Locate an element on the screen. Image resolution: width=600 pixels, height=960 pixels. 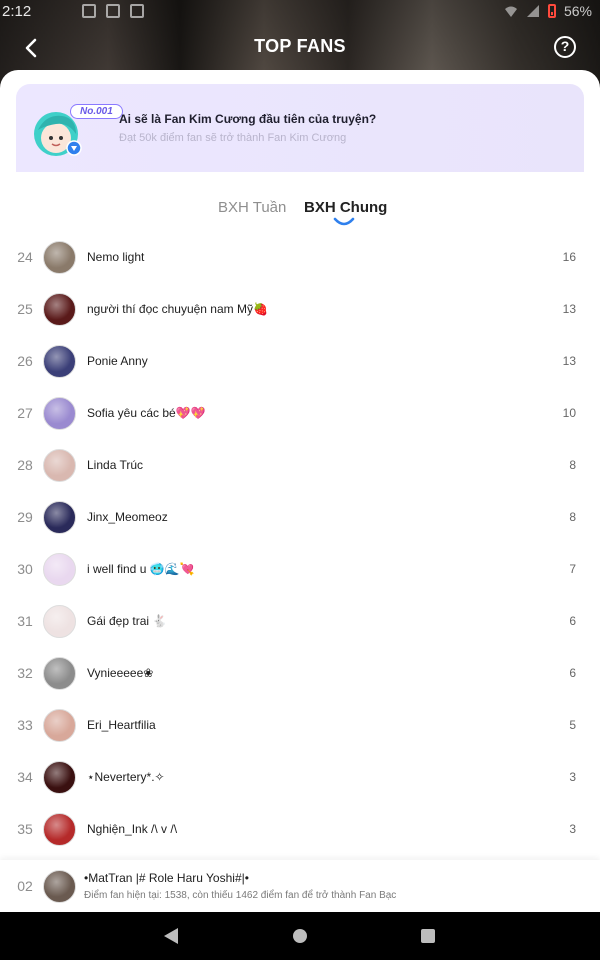
fan-name: Jinx_Meomeoz is located at coordinates (127, 517).